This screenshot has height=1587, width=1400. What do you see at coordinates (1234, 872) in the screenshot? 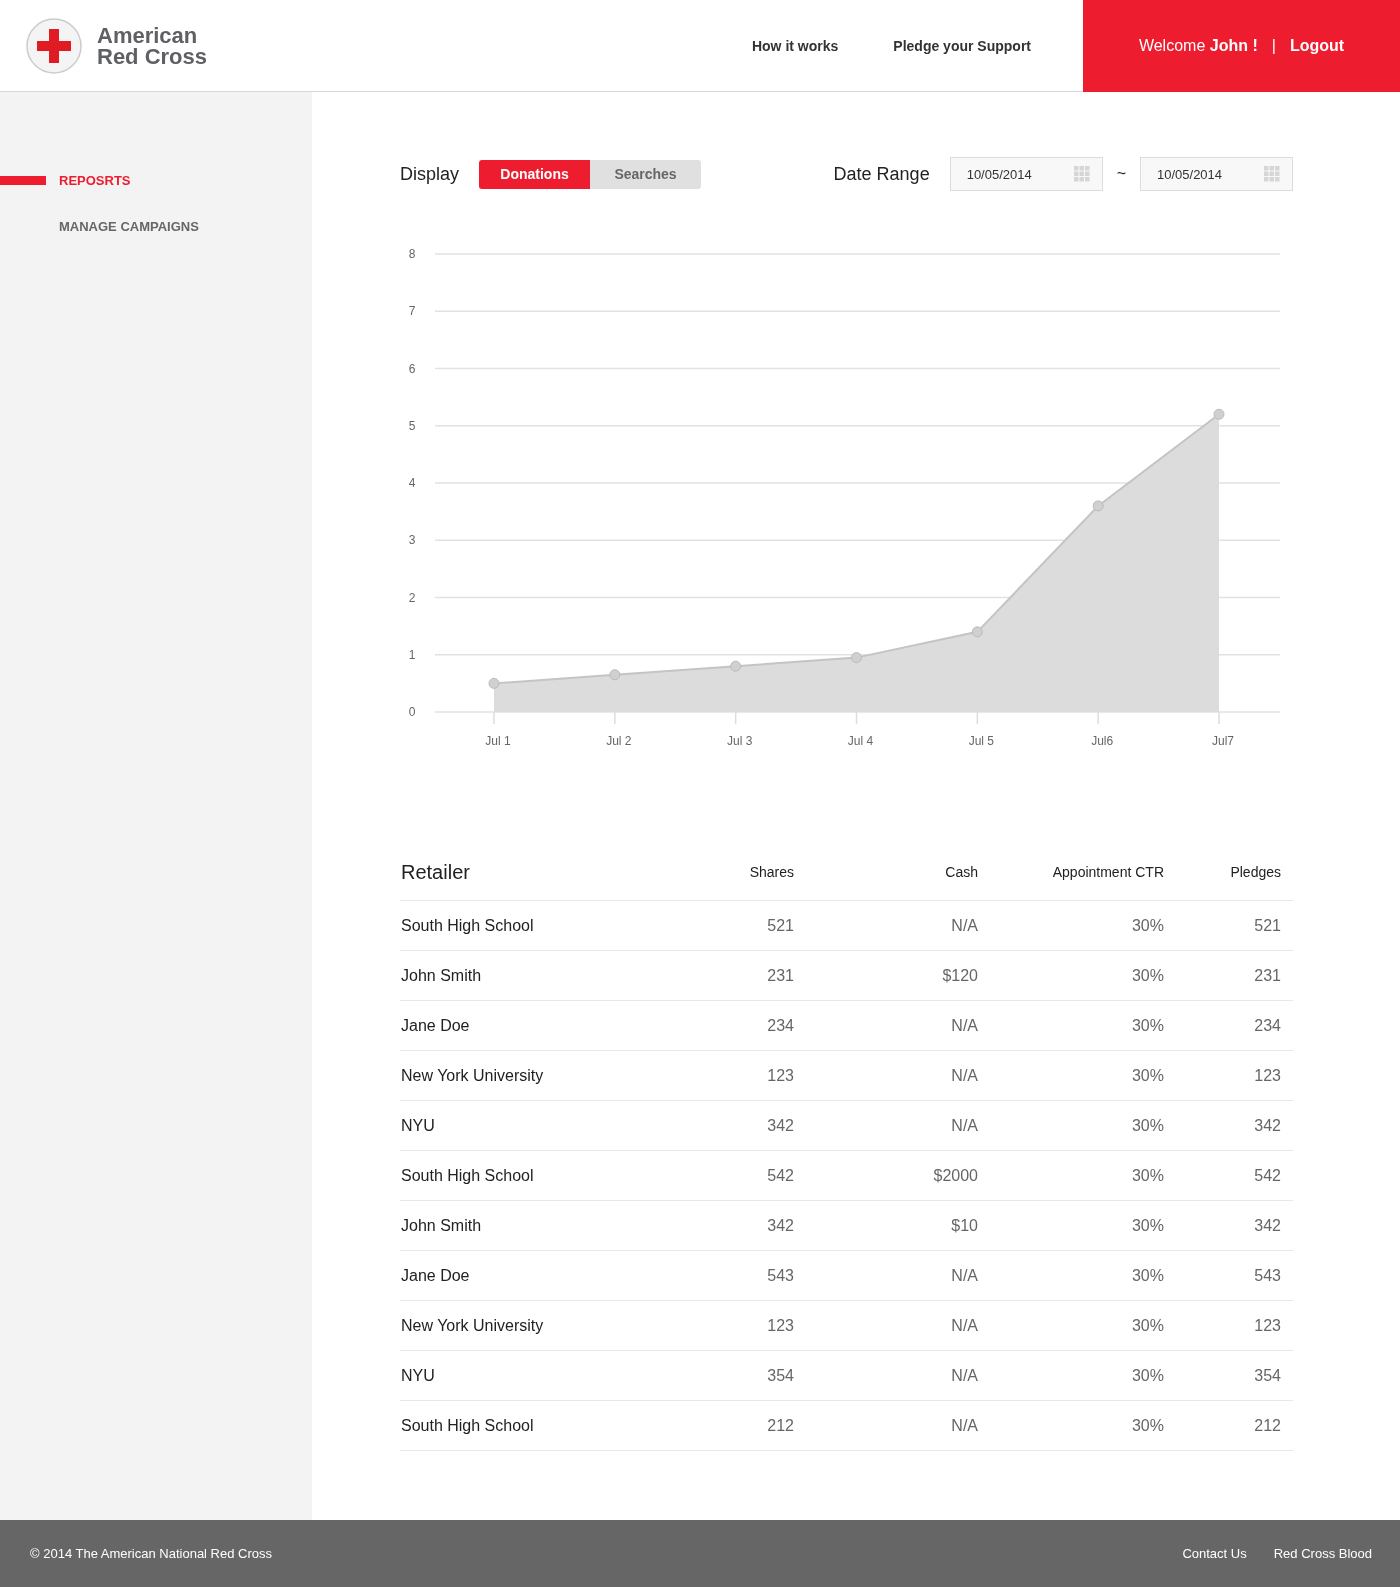
I see `column-header: Pledges` at bounding box center [1234, 872].